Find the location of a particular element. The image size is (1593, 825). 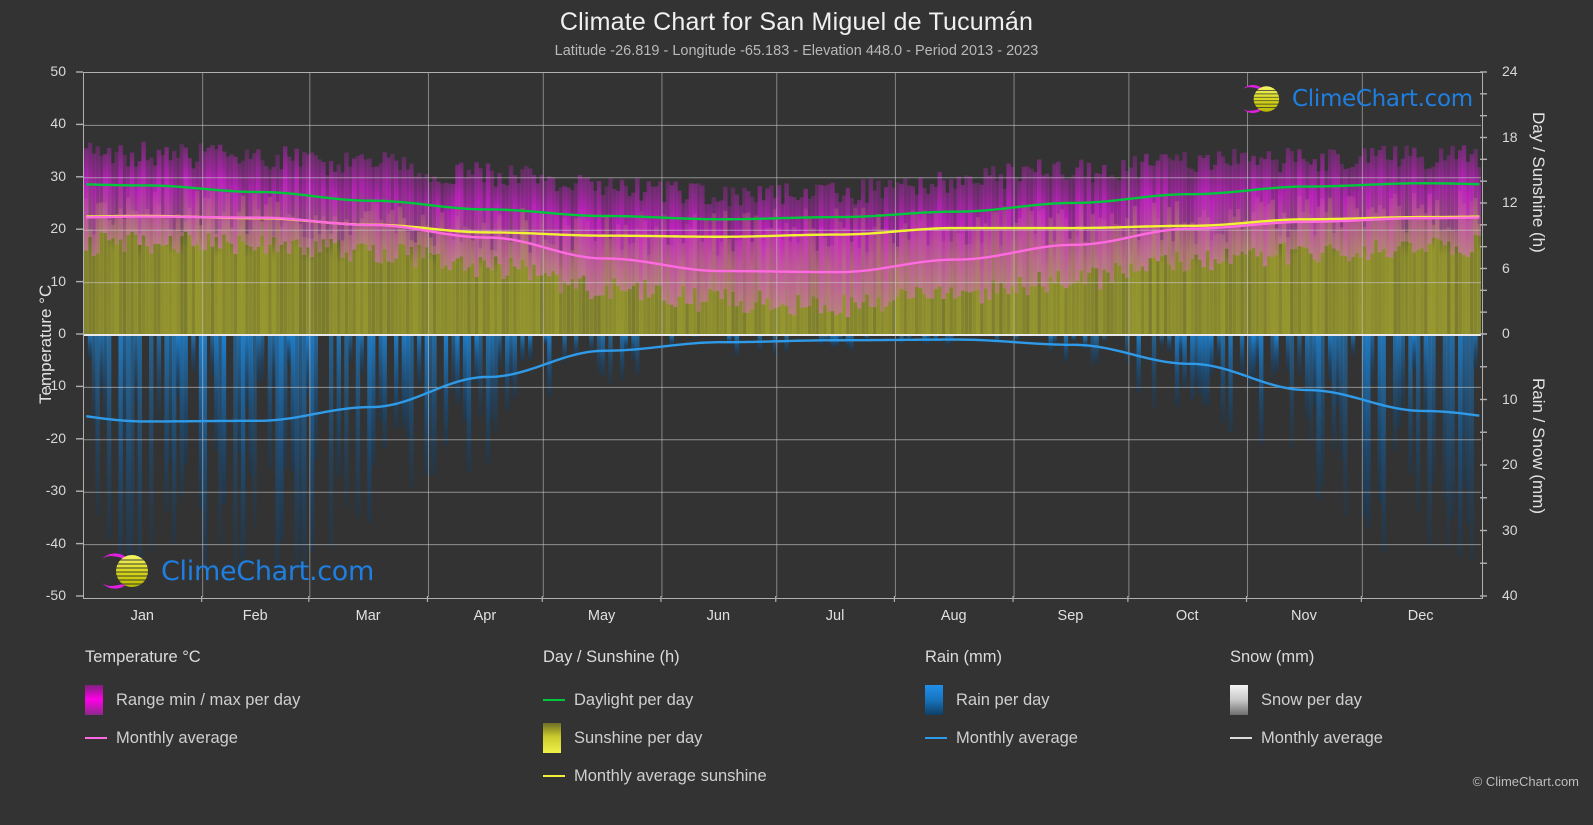

legend-item-label: Sunshine per day is located at coordinates (638, 737).